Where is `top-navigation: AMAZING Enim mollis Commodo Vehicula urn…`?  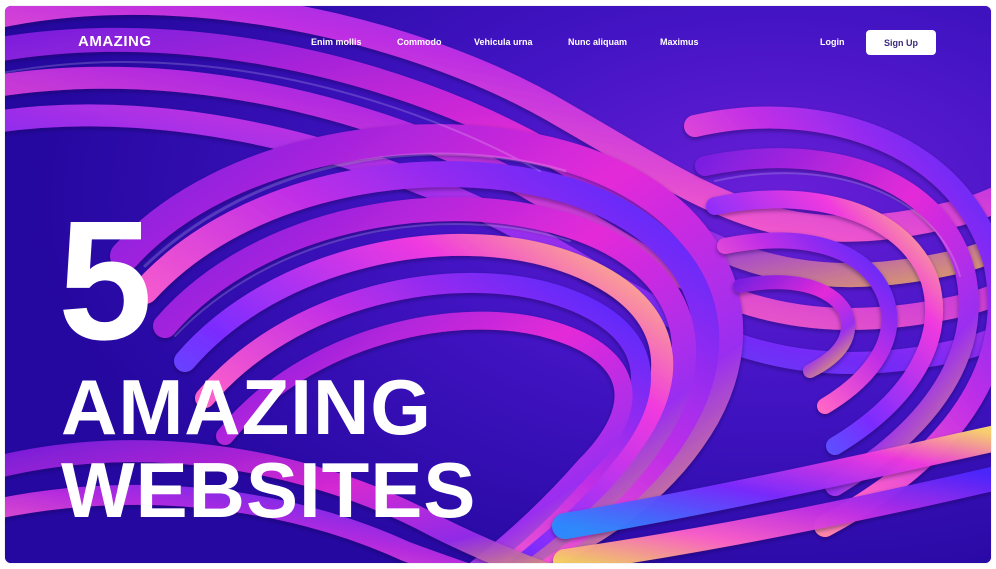
top-navigation: AMAZING Enim mollis Commodo Vehicula urn… is located at coordinates (498, 42).